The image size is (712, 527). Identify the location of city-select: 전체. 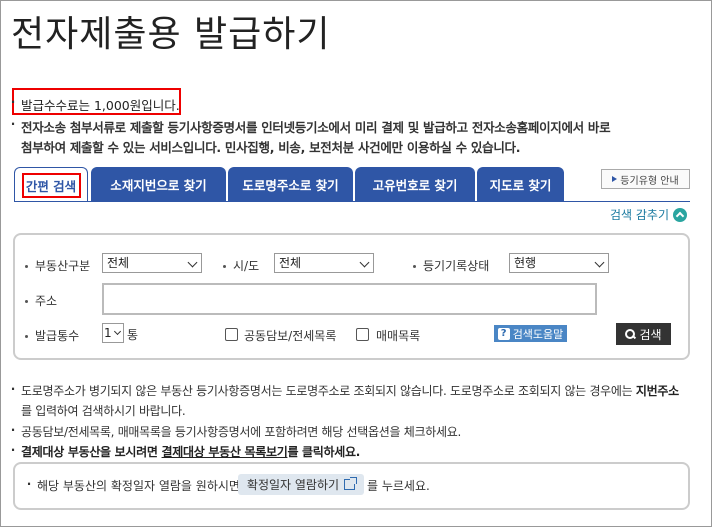
(324, 263).